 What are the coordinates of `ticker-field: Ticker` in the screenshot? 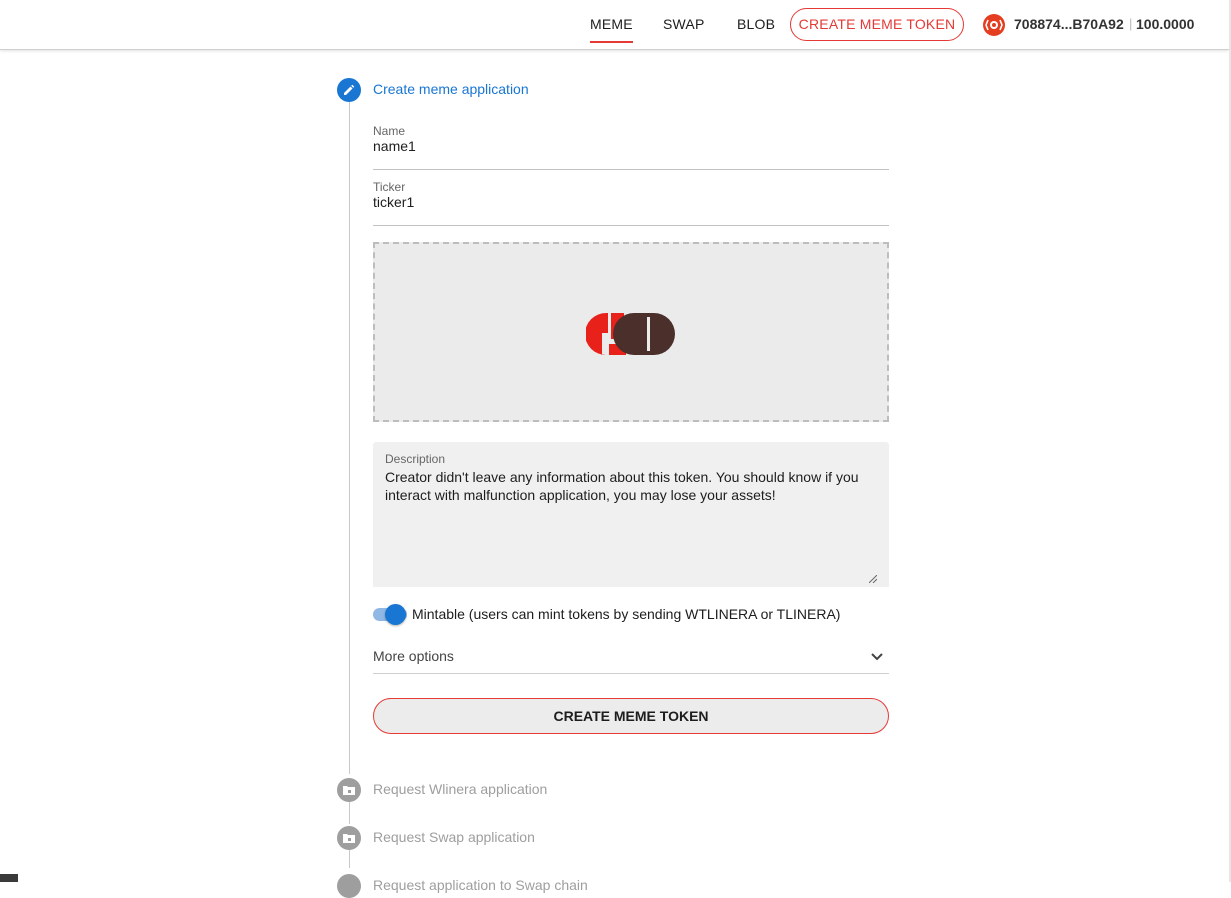 It's located at (631, 203).